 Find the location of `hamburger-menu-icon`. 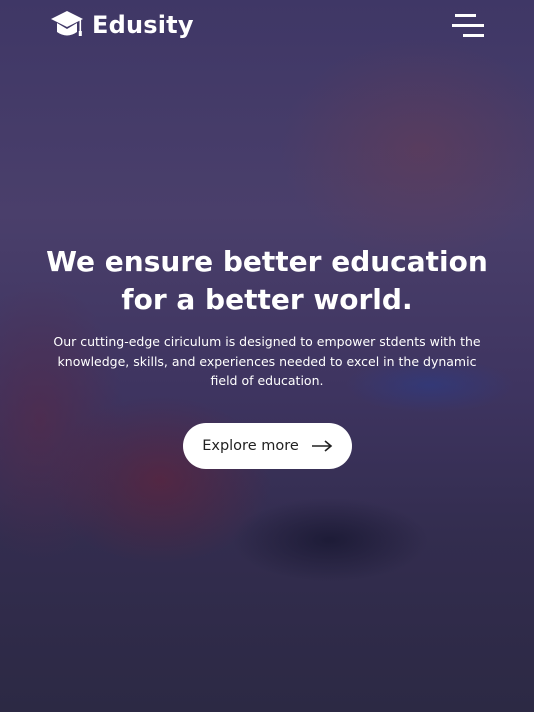

hamburger-menu-icon is located at coordinates (468, 26).